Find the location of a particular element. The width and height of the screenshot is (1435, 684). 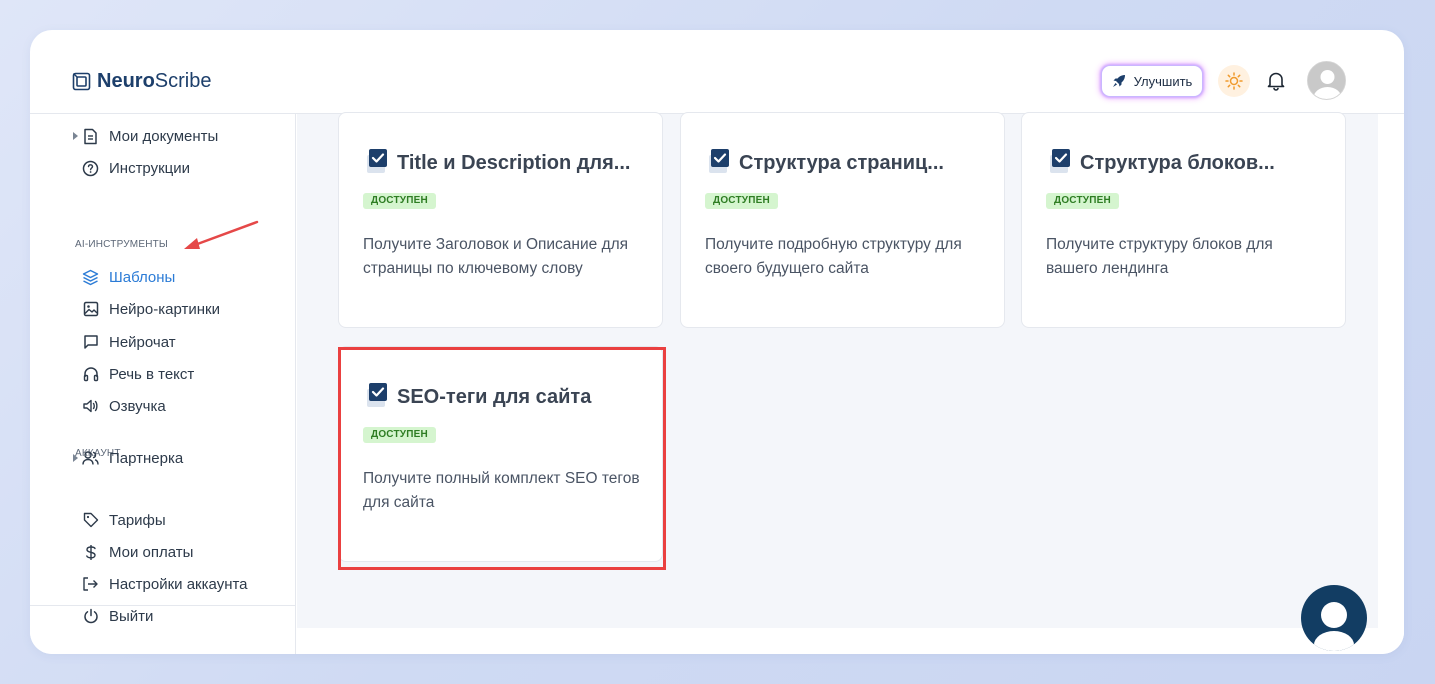

document-icon is located at coordinates (90, 136).